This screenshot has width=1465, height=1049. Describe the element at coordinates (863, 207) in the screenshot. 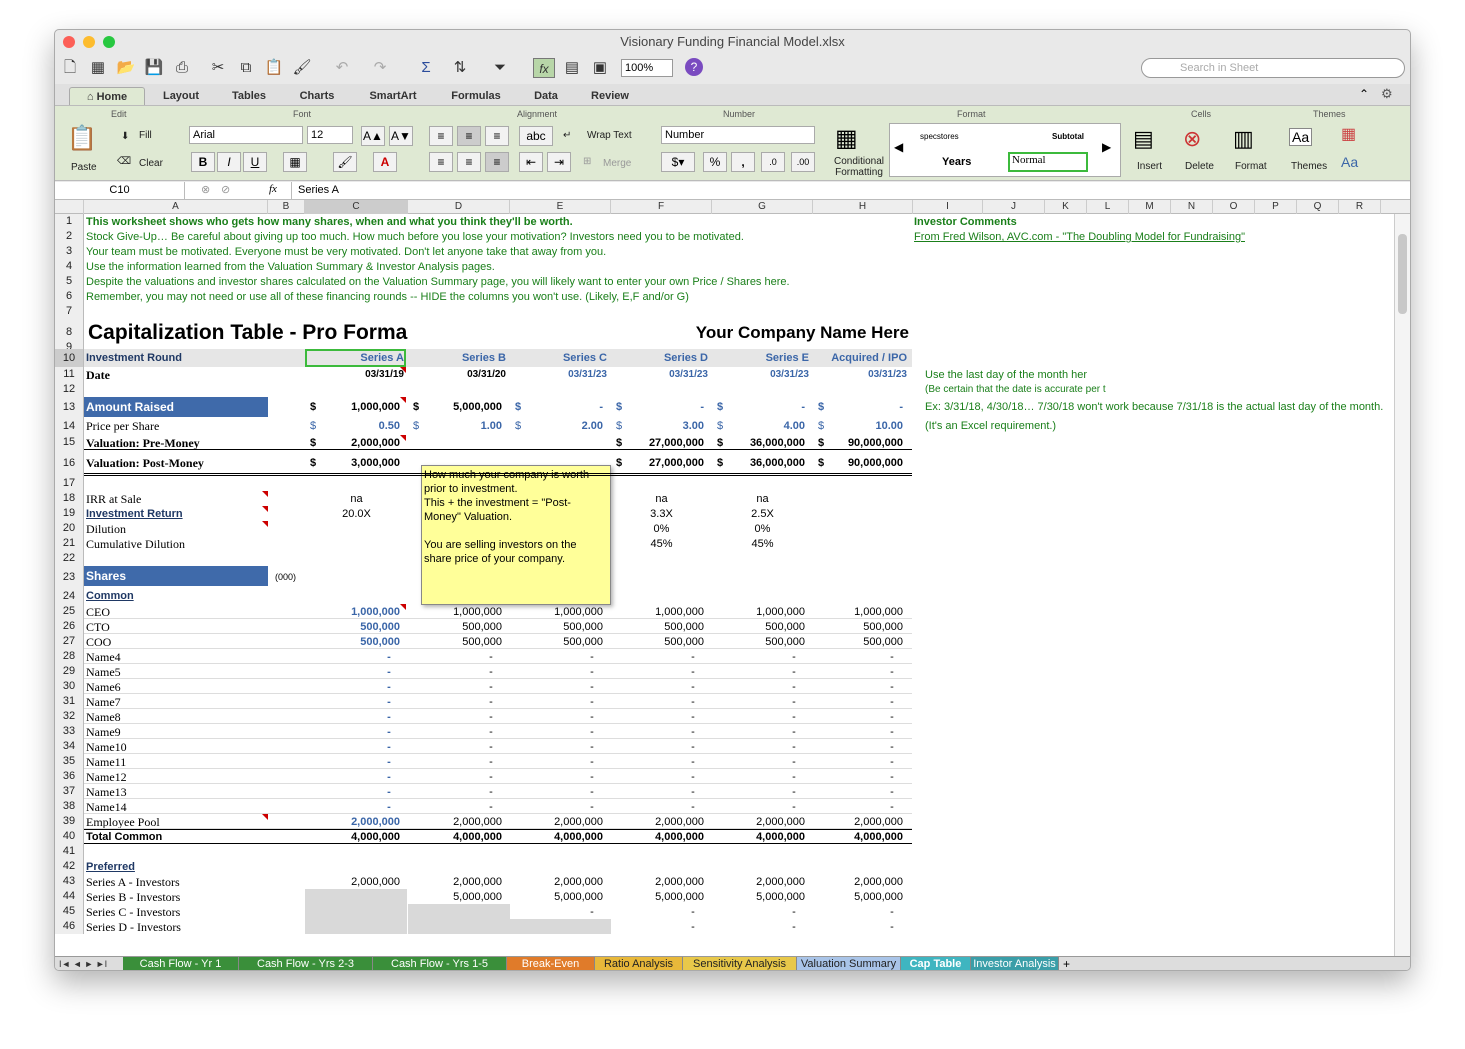

I see `column-header: H` at that location.